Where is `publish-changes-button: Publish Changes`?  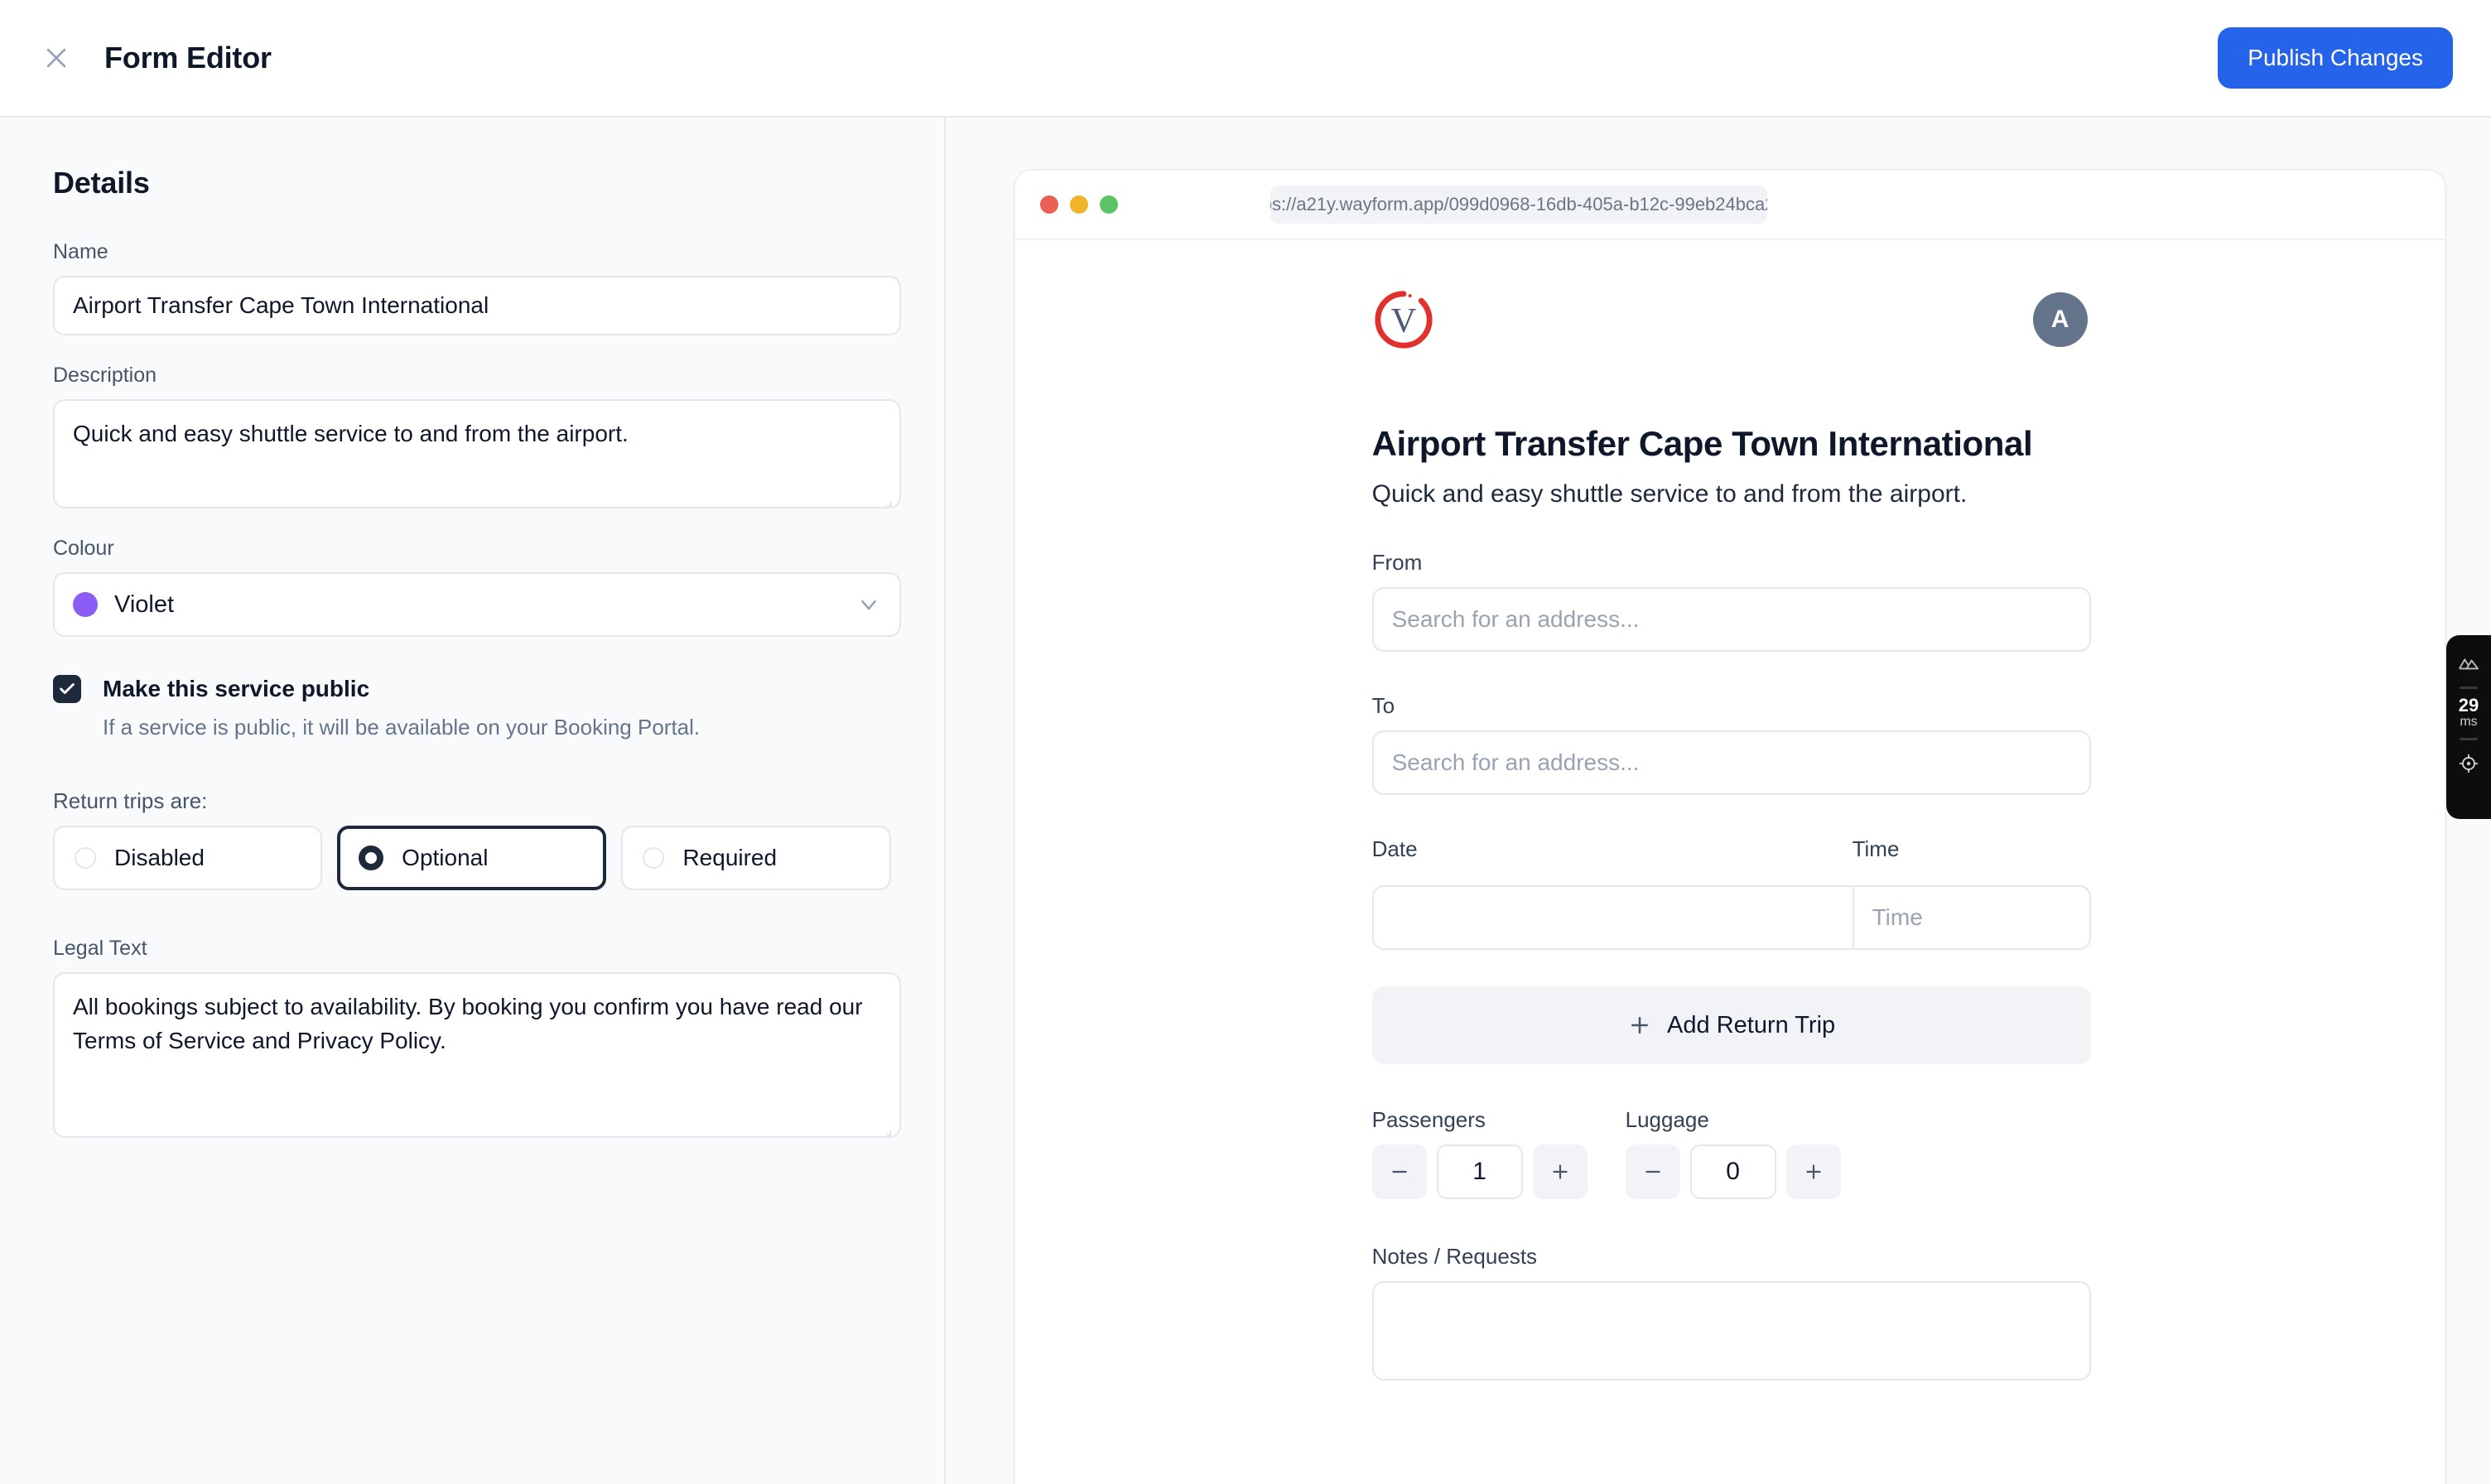
publish-changes-button: Publish Changes is located at coordinates (2335, 58).